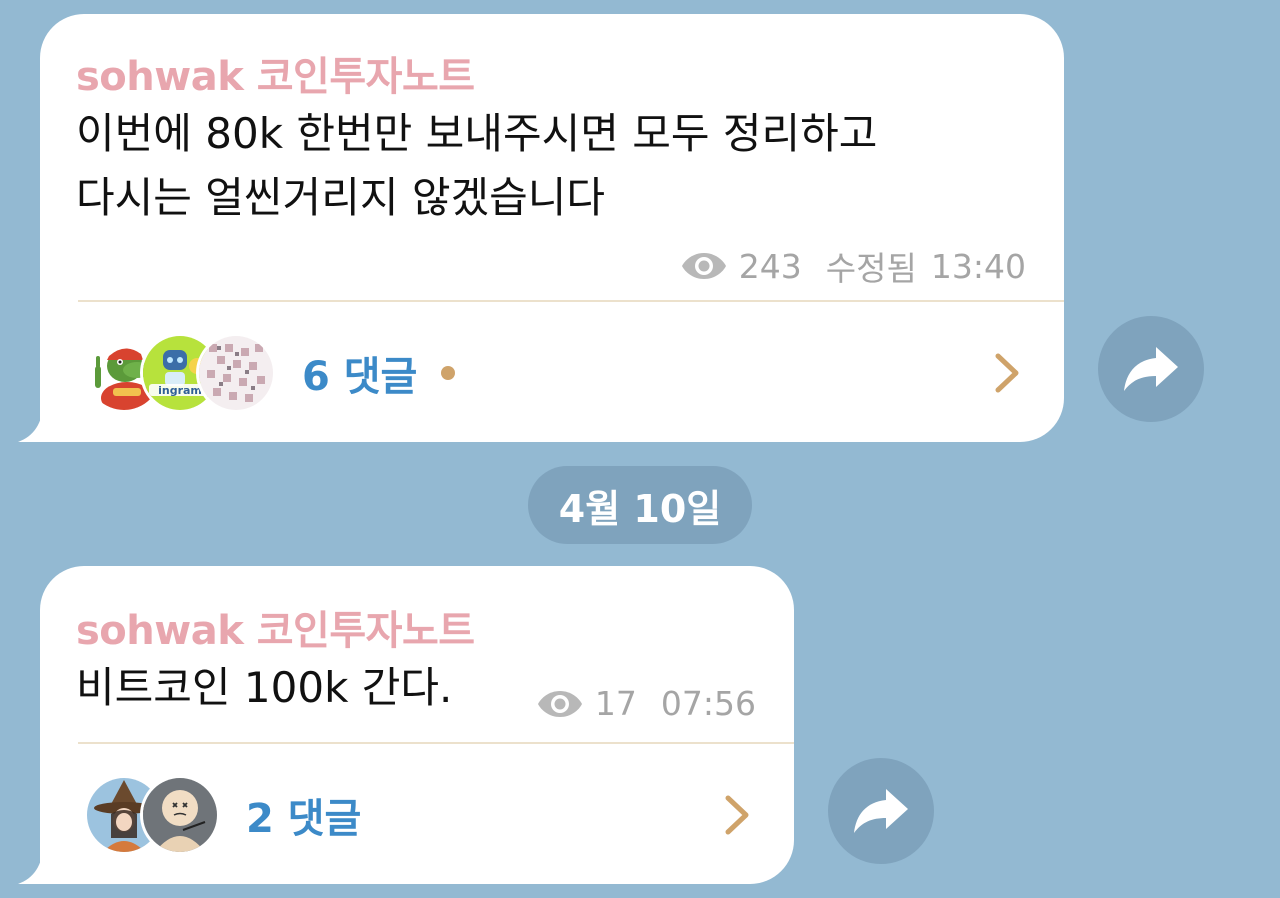 Image resolution: width=1280 pixels, height=898 pixels. I want to click on comments-button: 2 댓글, so click(419, 815).